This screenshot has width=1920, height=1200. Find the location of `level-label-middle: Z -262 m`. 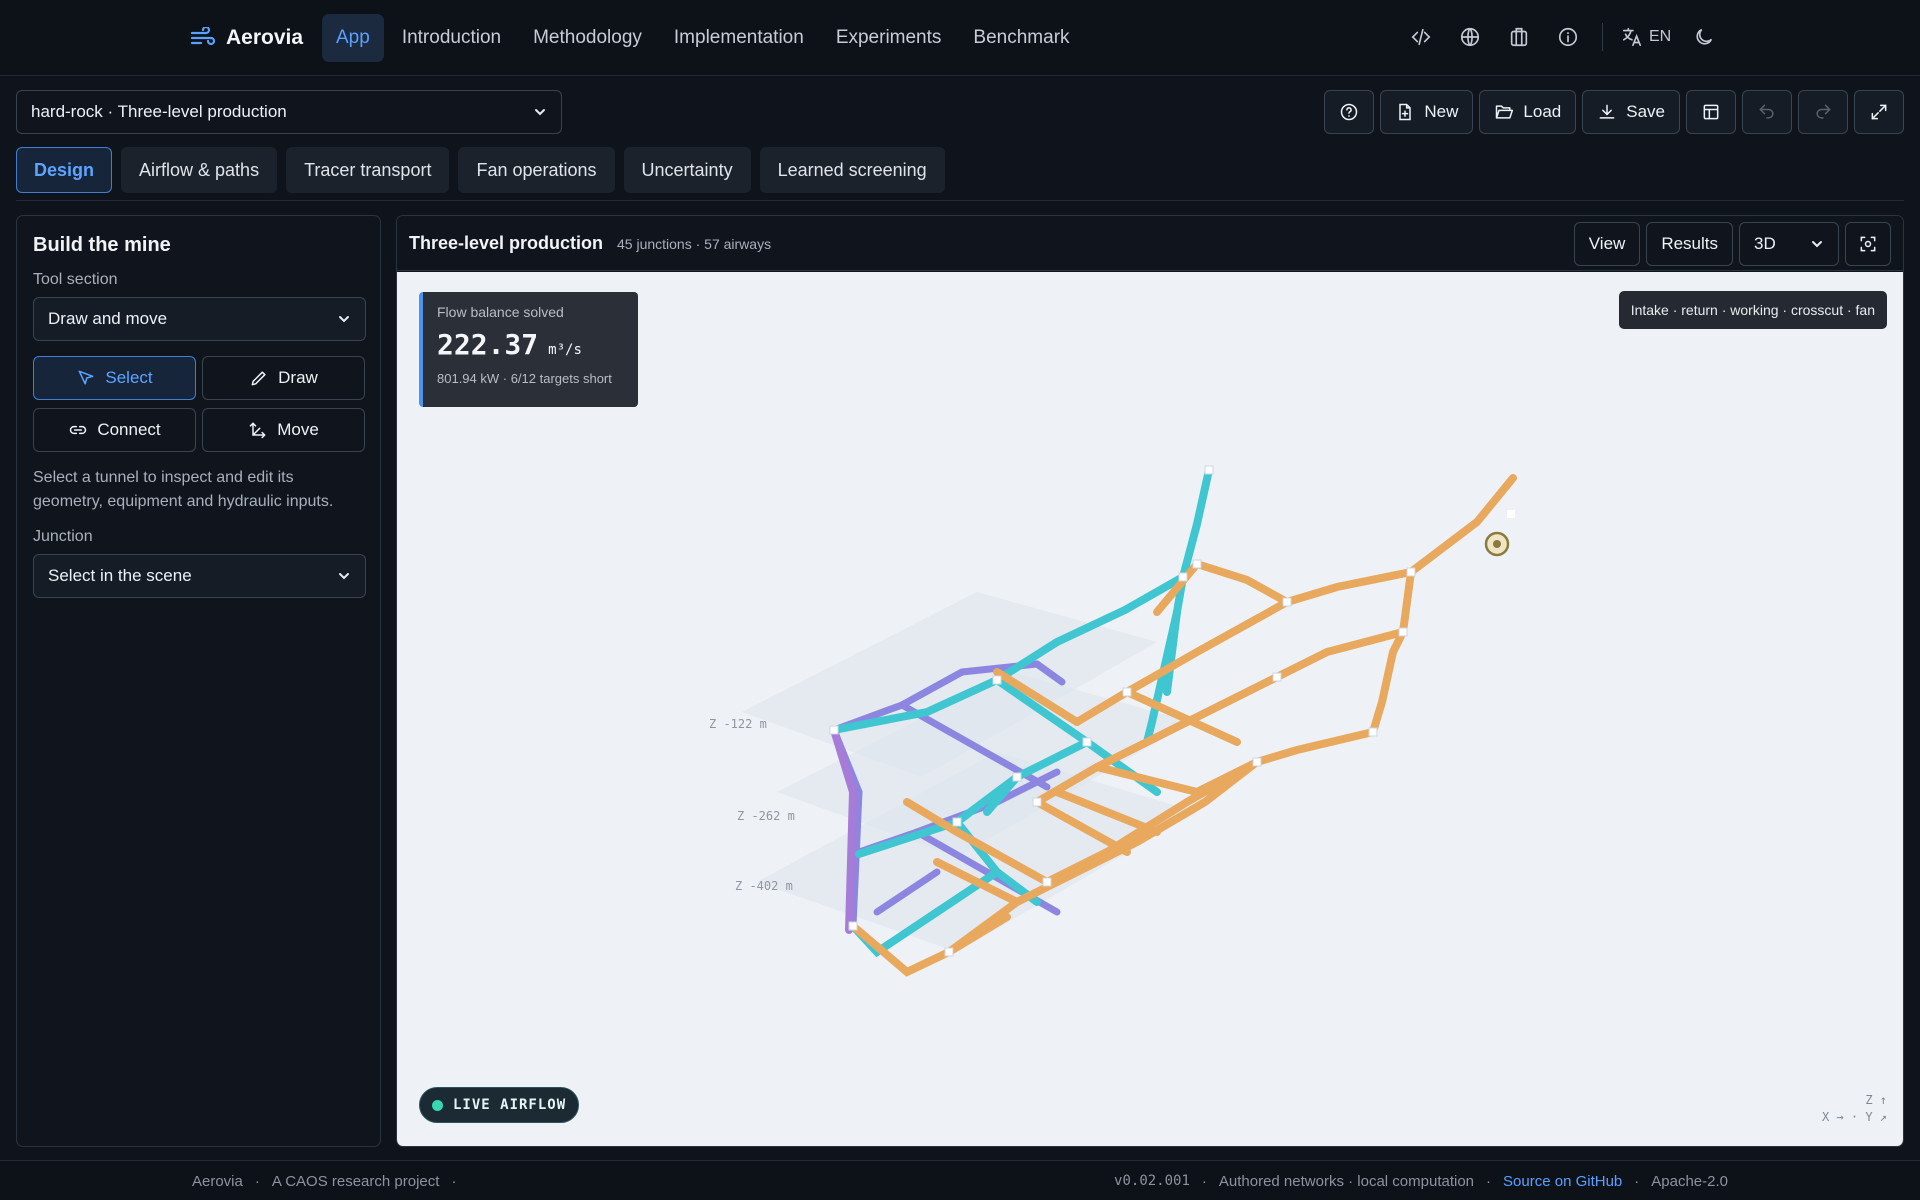

level-label-middle: Z -262 m is located at coordinates (766, 816).